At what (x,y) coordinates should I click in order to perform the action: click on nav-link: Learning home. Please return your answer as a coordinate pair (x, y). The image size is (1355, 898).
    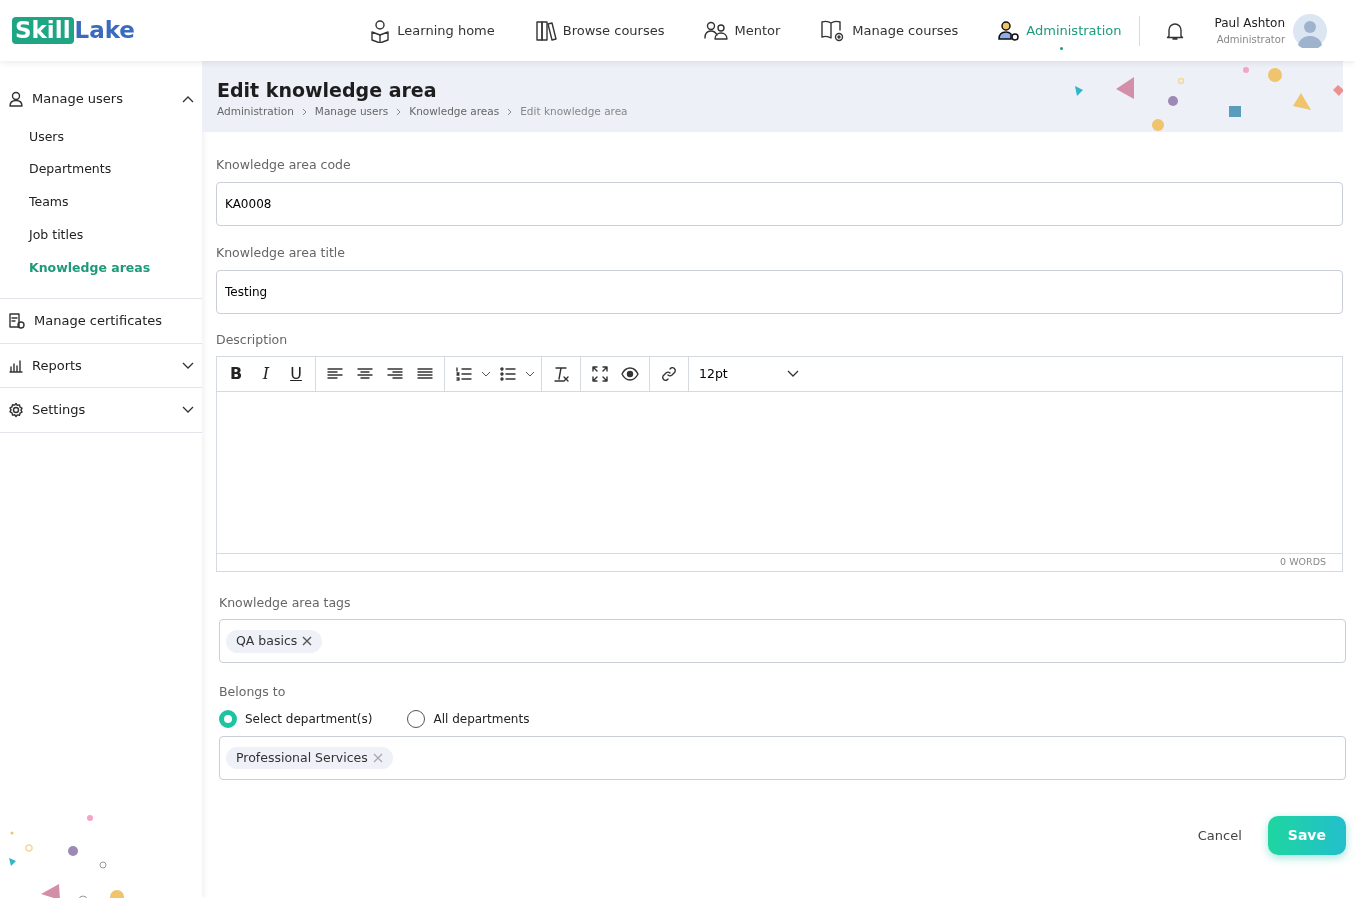
    Looking at the image, I should click on (432, 30).